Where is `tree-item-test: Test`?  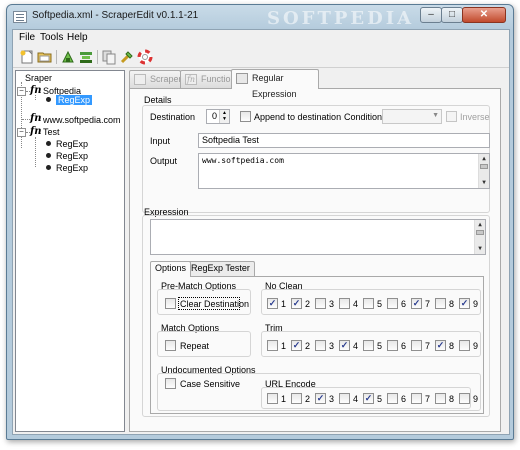
tree-item-test: Test is located at coordinates (51, 132).